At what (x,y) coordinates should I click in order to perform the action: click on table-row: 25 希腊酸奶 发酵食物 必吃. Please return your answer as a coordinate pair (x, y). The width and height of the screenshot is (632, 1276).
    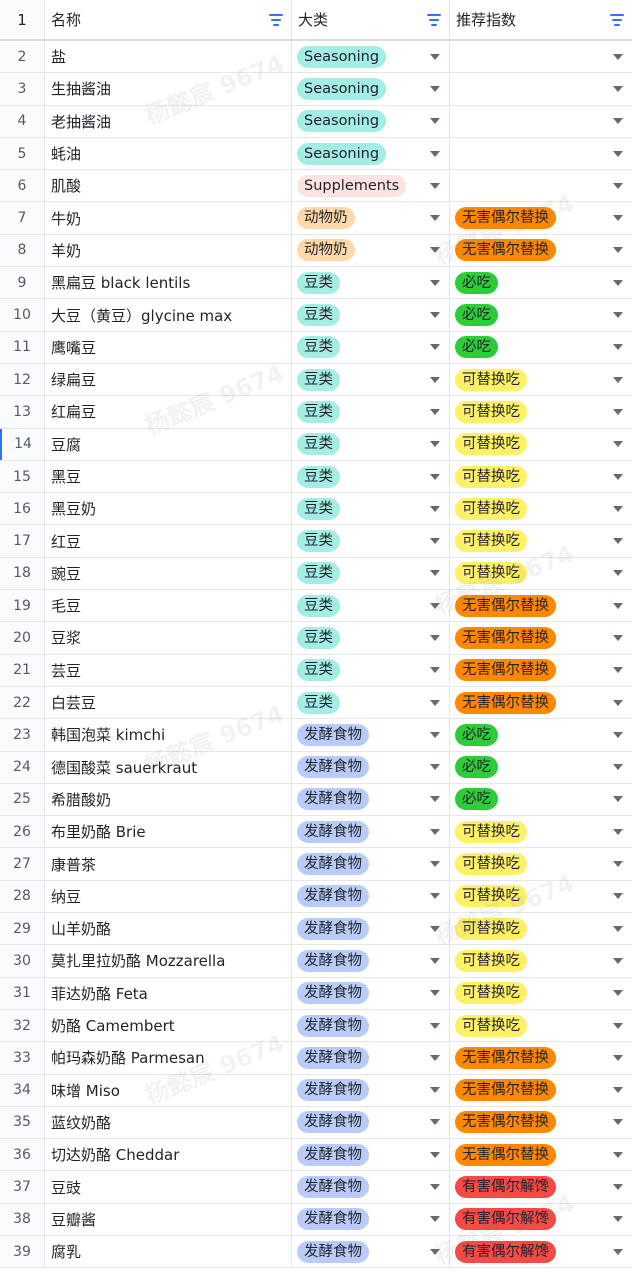
    Looking at the image, I should click on (316, 800).